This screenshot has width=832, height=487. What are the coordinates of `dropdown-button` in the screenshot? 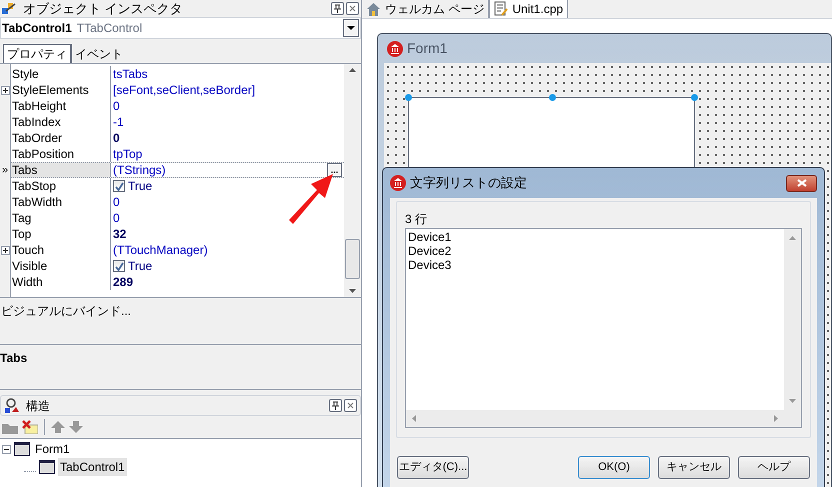 It's located at (351, 28).